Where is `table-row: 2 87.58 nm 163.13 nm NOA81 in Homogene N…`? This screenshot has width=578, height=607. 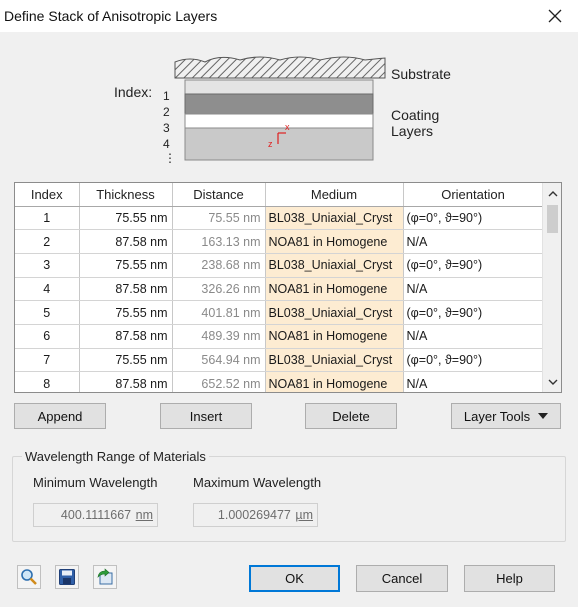 table-row: 2 87.58 nm 163.13 nm NOA81 in Homogene N… is located at coordinates (279, 241).